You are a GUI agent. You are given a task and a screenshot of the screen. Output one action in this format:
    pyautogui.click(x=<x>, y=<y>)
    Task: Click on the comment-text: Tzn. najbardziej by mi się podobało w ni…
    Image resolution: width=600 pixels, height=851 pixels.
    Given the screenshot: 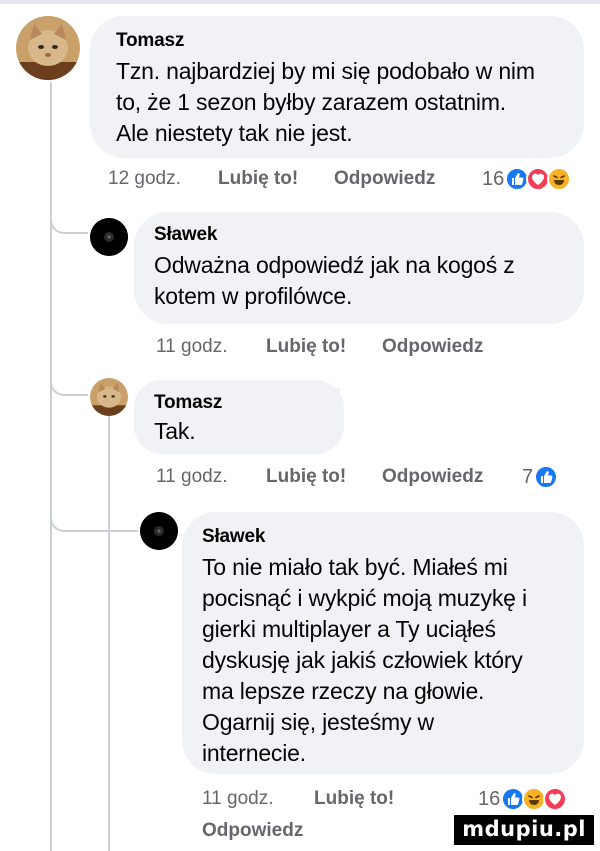 What is the action you would take?
    pyautogui.click(x=325, y=102)
    